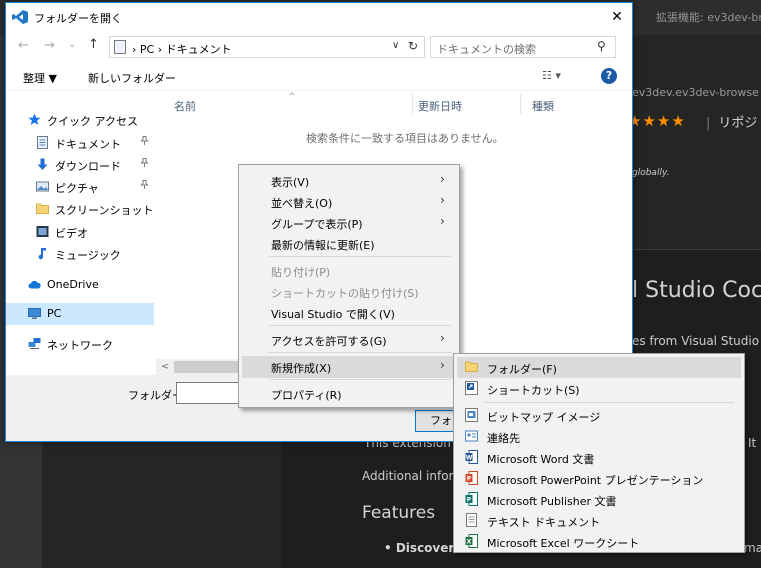  What do you see at coordinates (23, 45) in the screenshot?
I see `back-button: ←` at bounding box center [23, 45].